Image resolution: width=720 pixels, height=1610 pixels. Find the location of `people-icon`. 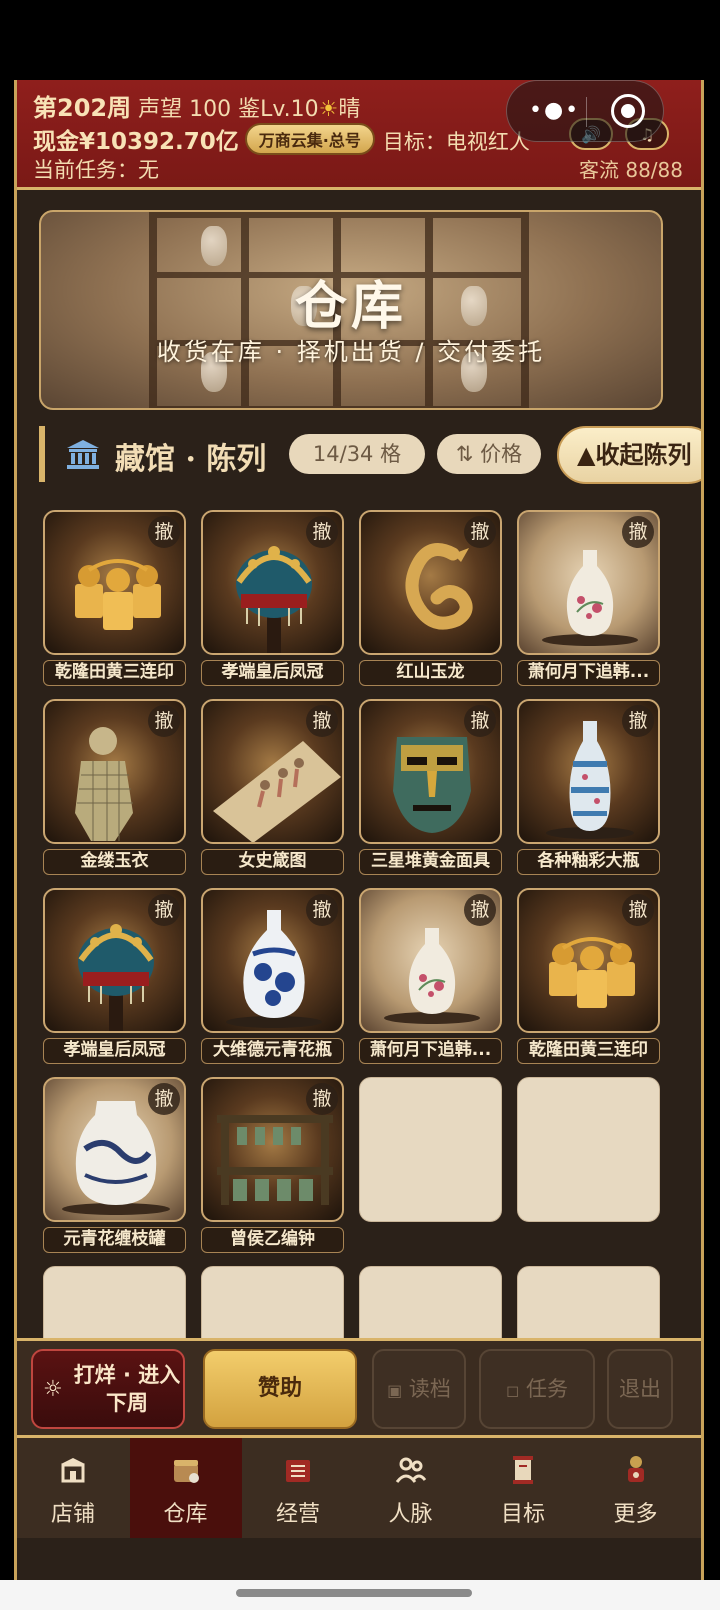

people-icon is located at coordinates (410, 1470).